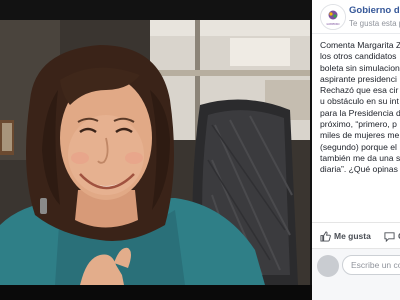 The image size is (400, 300). I want to click on comment-composer, so click(356, 274).